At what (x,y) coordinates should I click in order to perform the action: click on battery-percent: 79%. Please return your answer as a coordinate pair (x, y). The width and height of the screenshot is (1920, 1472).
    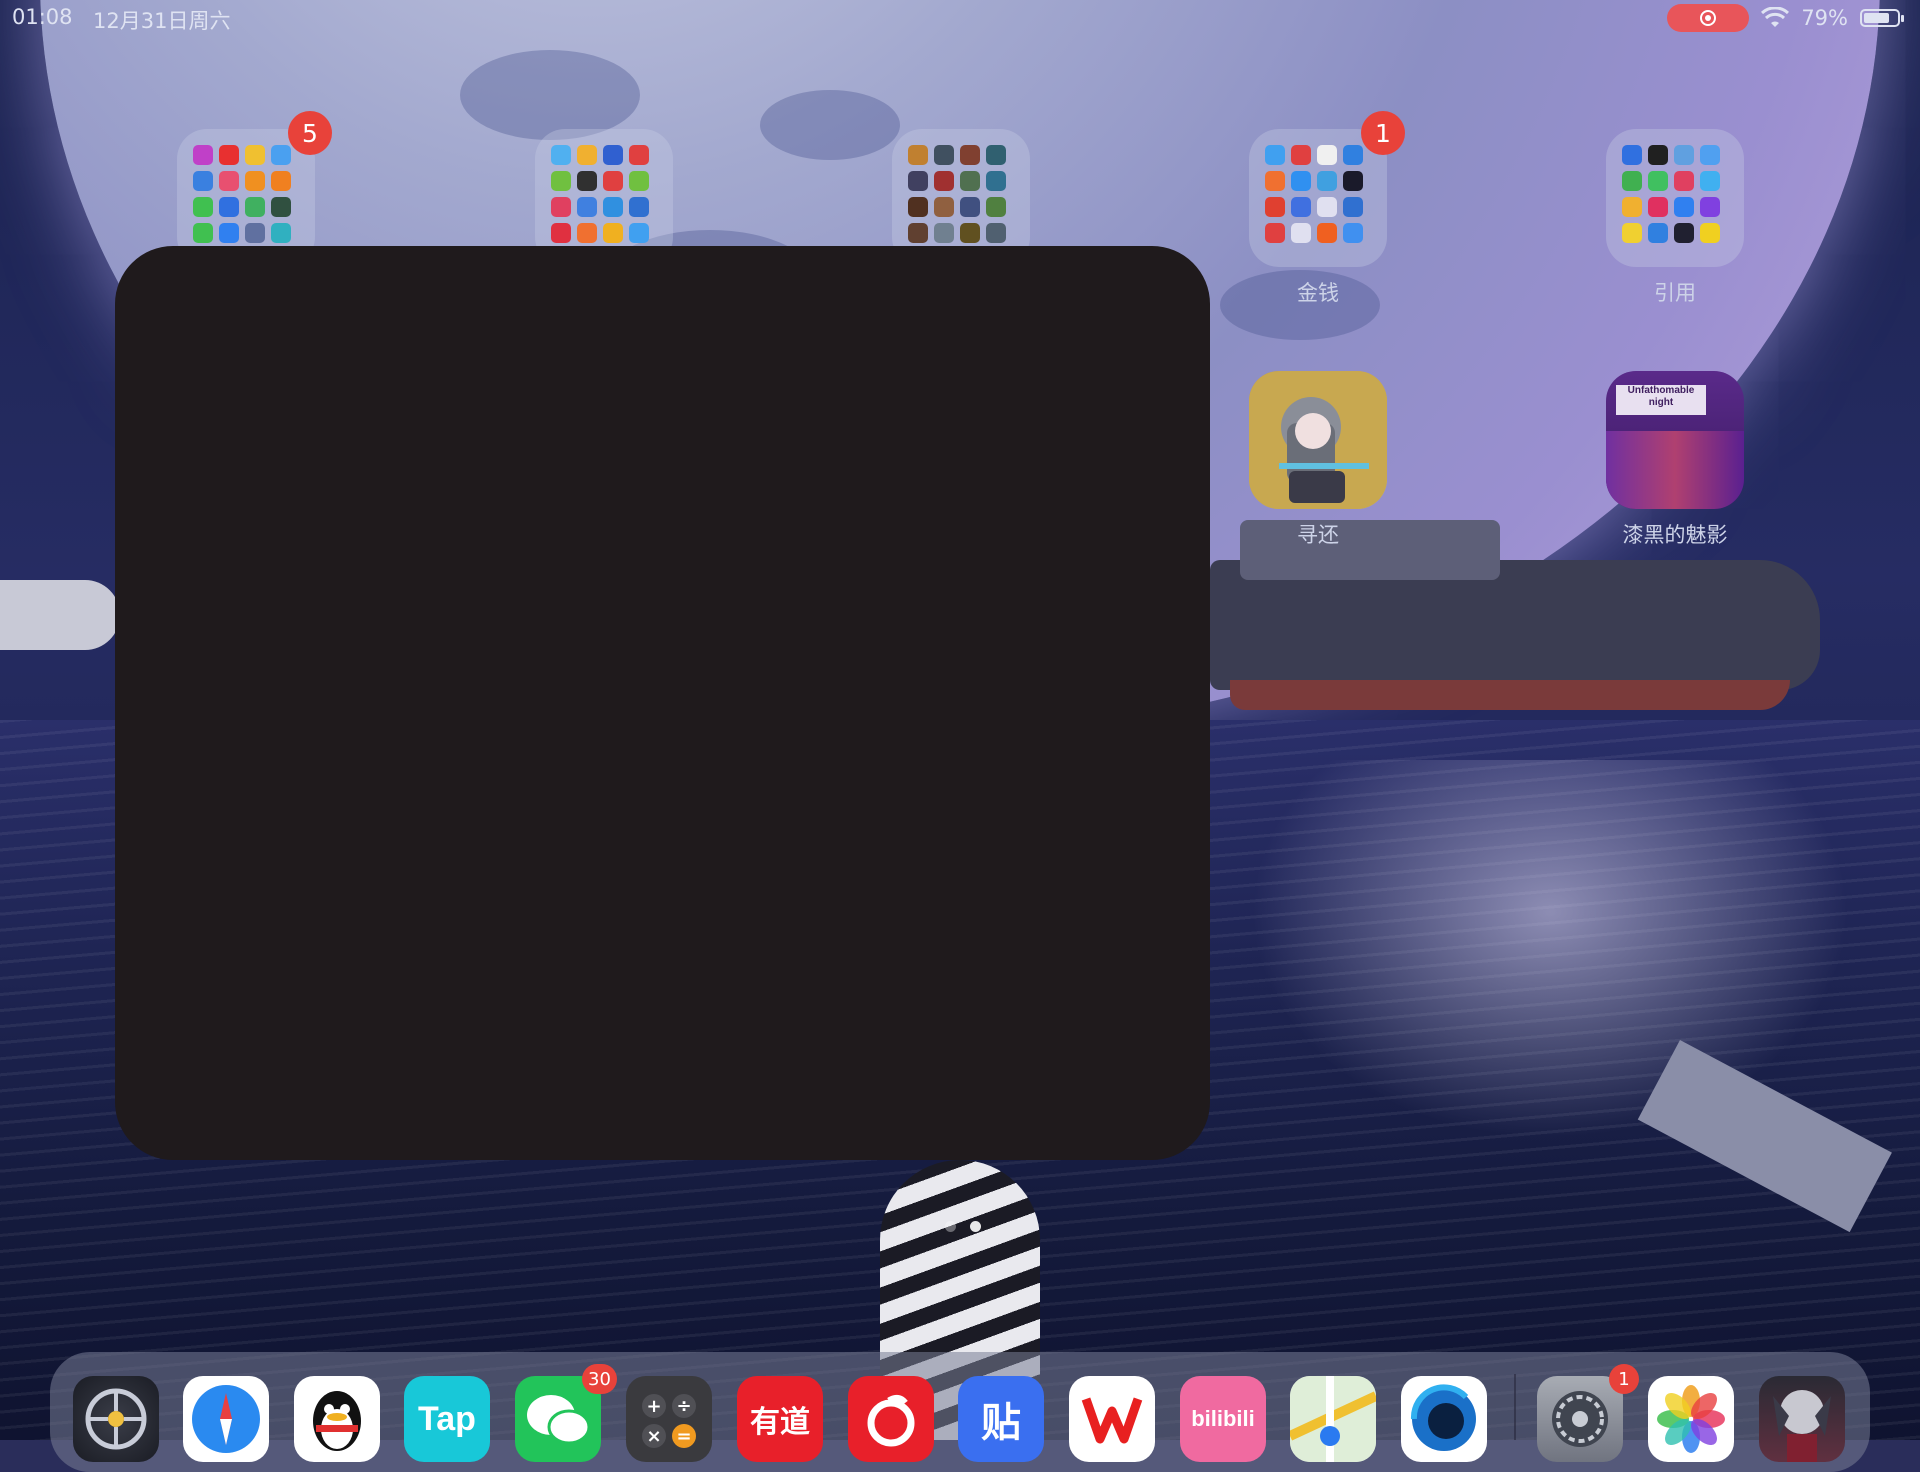
    Looking at the image, I should click on (1824, 18).